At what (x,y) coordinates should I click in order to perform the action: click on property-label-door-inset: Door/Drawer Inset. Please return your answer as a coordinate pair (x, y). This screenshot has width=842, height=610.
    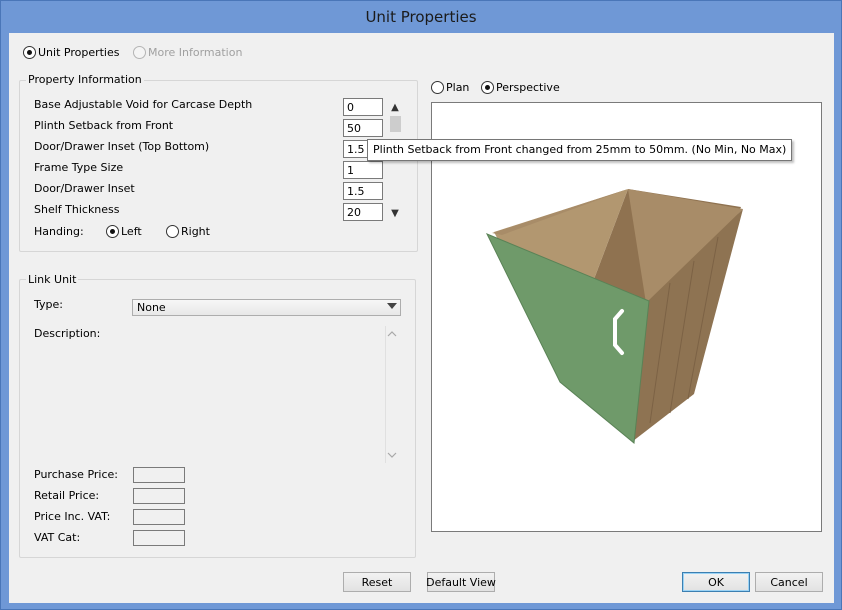
    Looking at the image, I should click on (84, 188).